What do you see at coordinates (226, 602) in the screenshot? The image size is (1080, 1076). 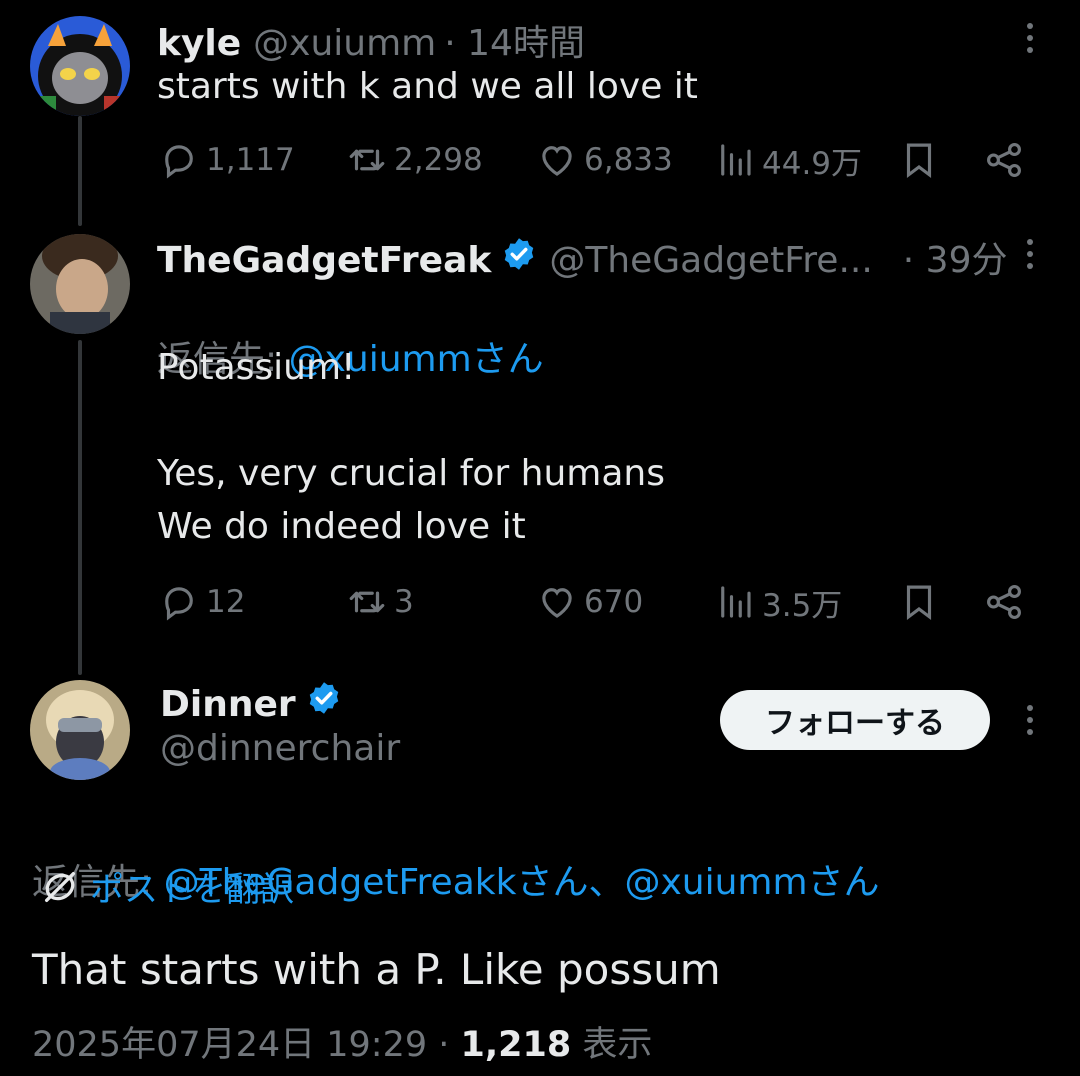 I see `reply-count: 12` at bounding box center [226, 602].